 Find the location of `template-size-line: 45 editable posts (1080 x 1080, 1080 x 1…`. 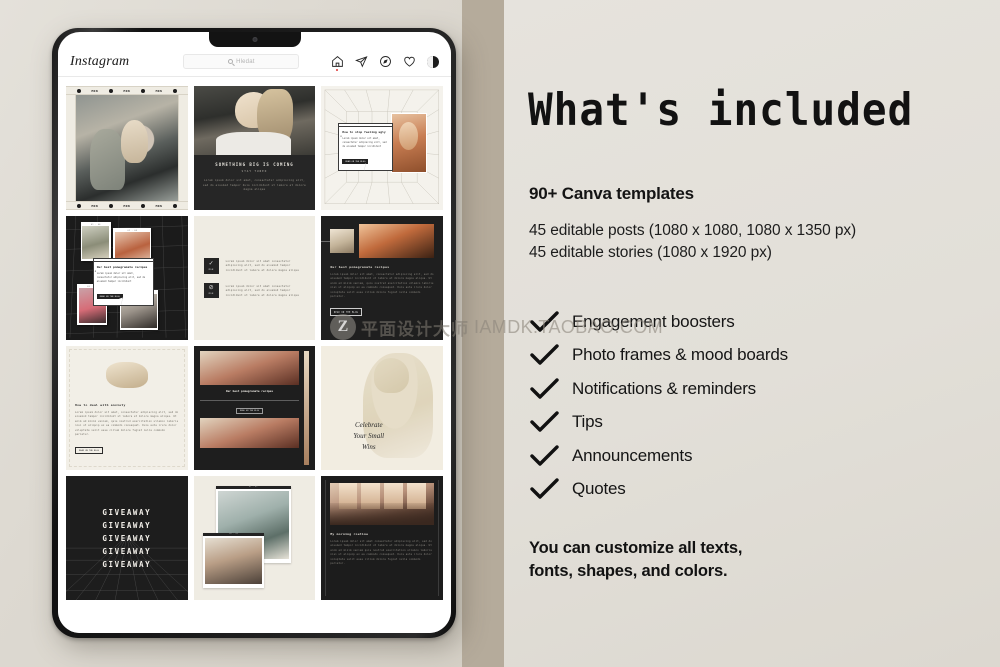

template-size-line: 45 editable posts (1080 x 1080, 1080 x 1… is located at coordinates (693, 230).